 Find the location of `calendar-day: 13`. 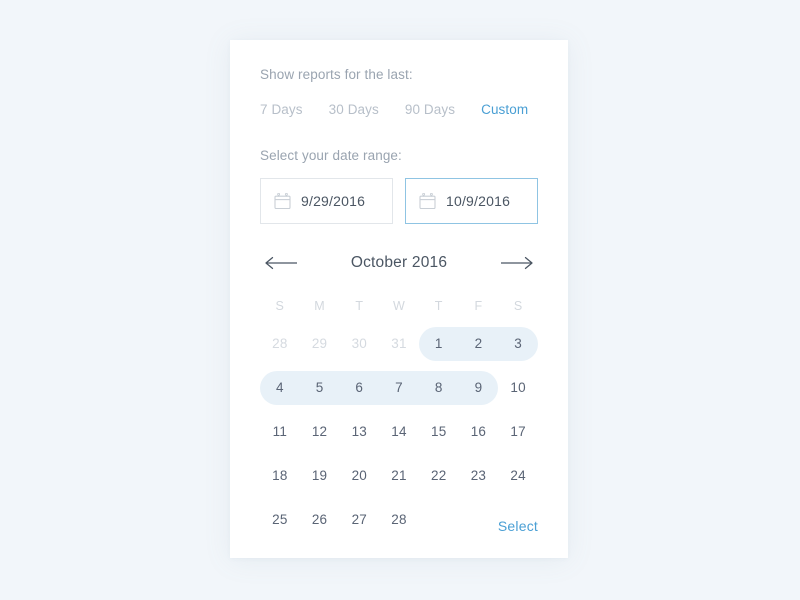

calendar-day: 13 is located at coordinates (359, 432).